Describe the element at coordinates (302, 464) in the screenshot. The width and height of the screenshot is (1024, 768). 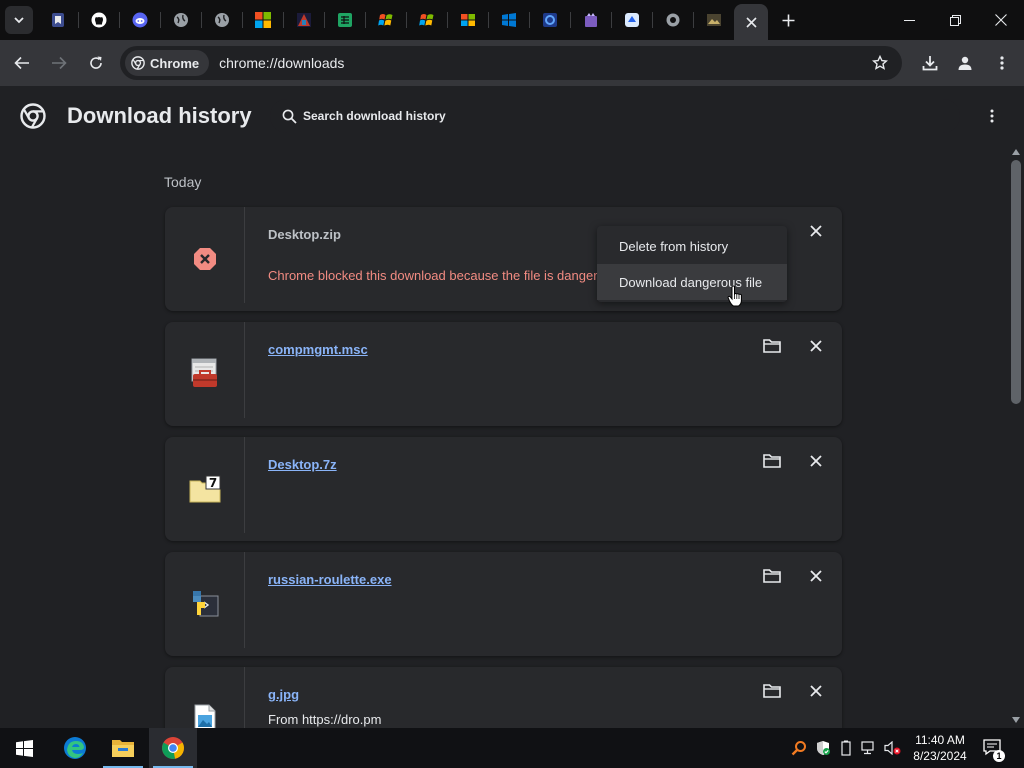
I see `file-name-link: Desktop.7z` at that location.